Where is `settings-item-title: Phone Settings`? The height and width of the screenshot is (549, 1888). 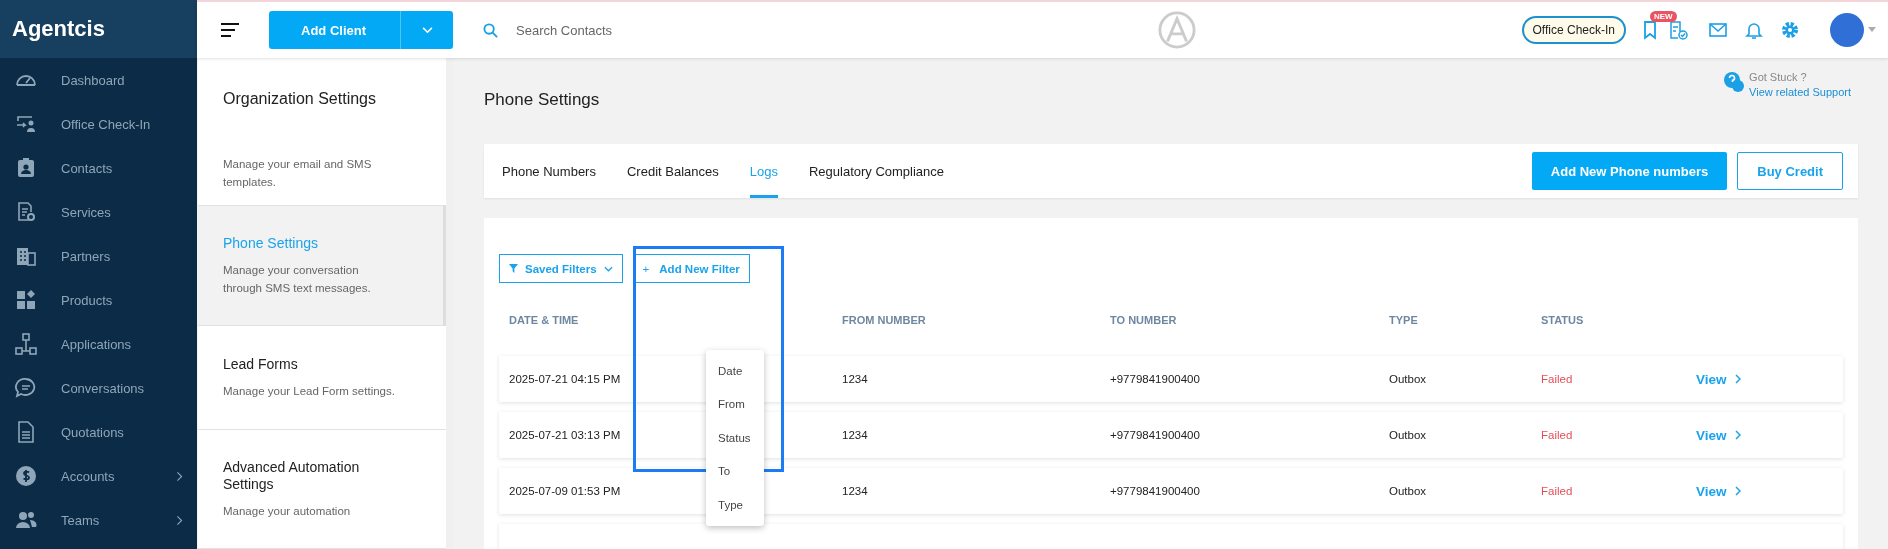
settings-item-title: Phone Settings is located at coordinates (271, 243).